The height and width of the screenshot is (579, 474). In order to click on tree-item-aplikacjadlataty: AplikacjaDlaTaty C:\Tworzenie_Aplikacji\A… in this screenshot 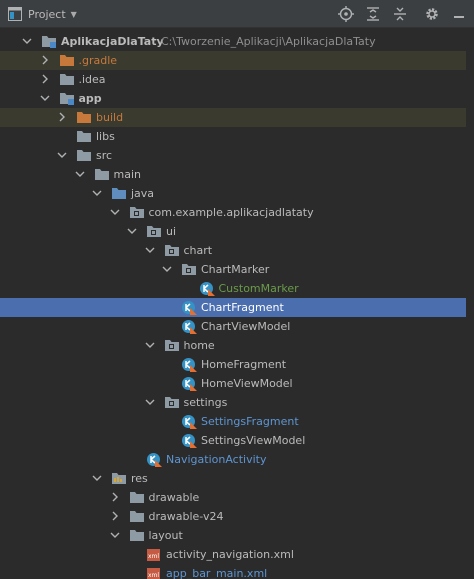, I will do `click(237, 41)`.